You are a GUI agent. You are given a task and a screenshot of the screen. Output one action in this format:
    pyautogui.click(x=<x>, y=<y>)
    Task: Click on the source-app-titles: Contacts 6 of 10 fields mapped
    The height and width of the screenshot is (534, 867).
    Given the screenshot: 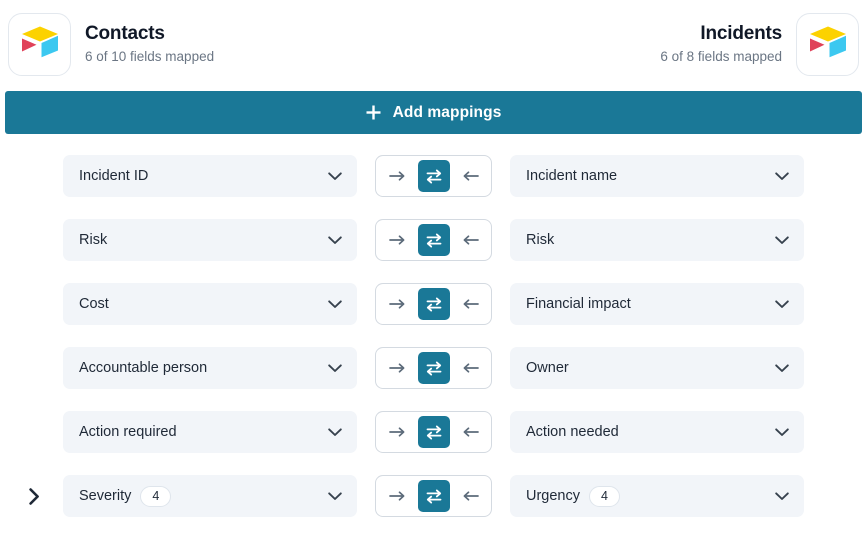 What is the action you would take?
    pyautogui.click(x=149, y=44)
    